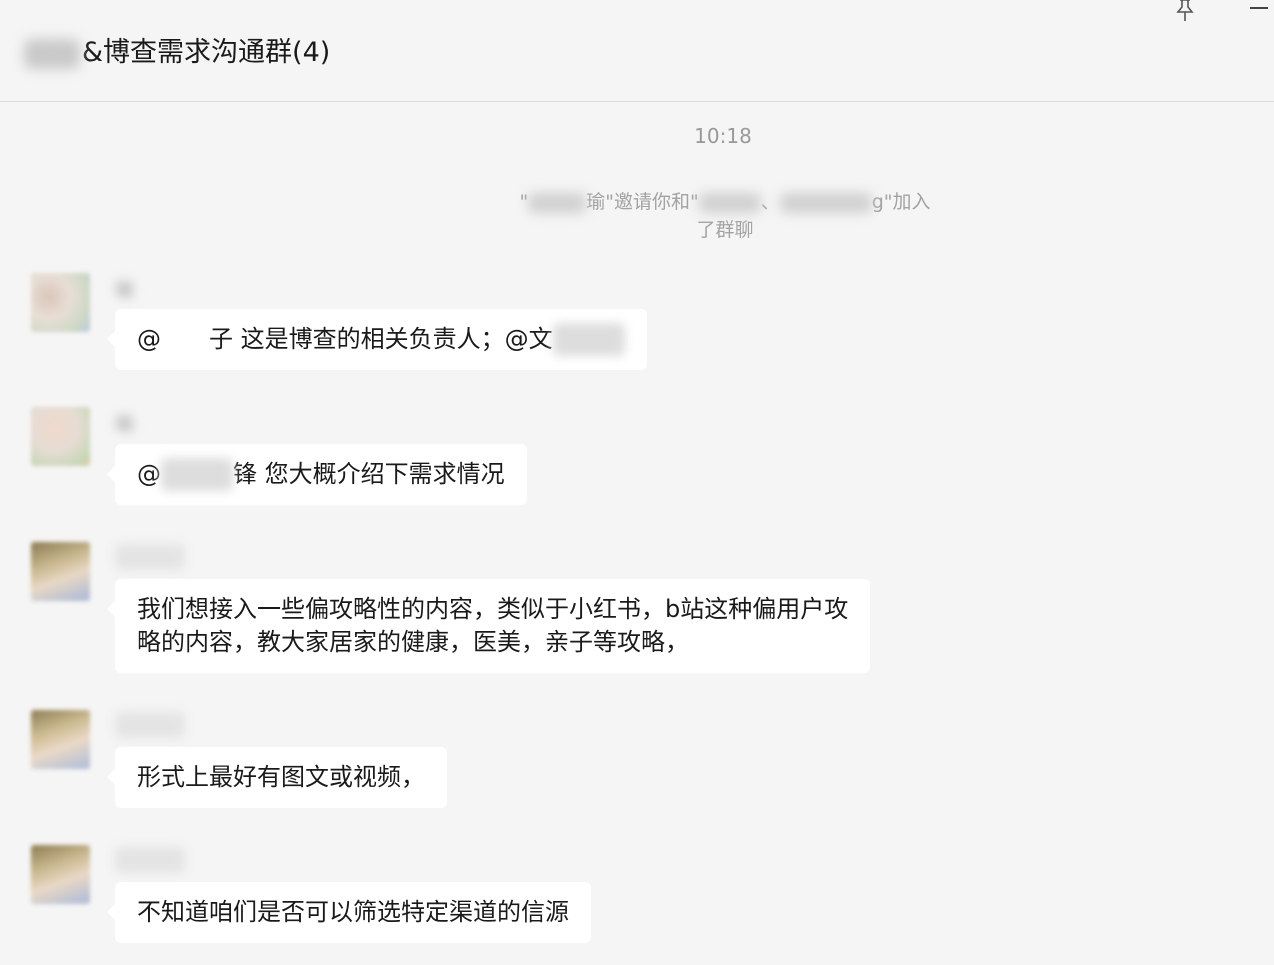 The width and height of the screenshot is (1274, 965). Describe the element at coordinates (1185, 11) in the screenshot. I see `pin-icon` at that location.